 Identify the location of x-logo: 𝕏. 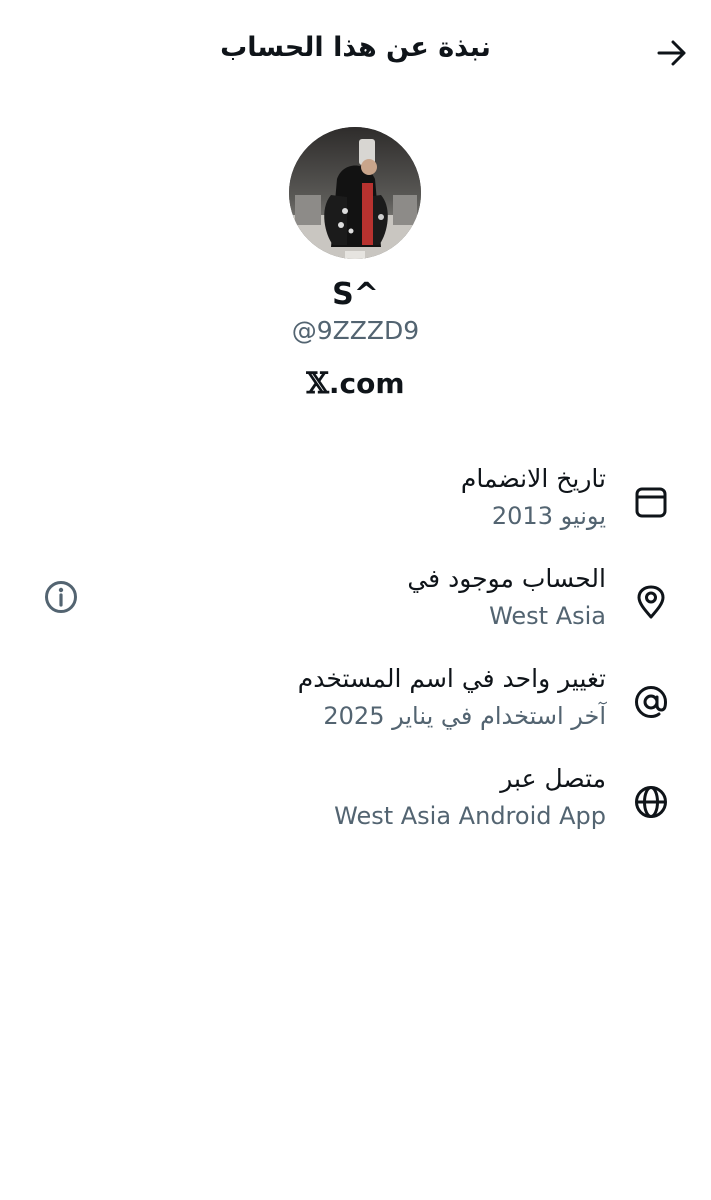
(317, 383).